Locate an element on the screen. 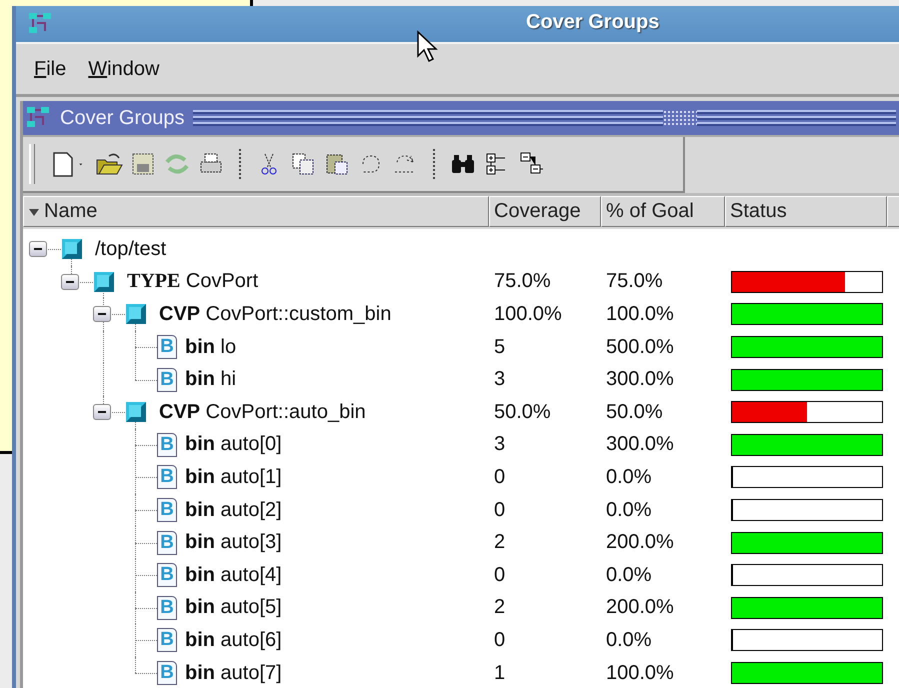  column-header: Coverage is located at coordinates (545, 211).